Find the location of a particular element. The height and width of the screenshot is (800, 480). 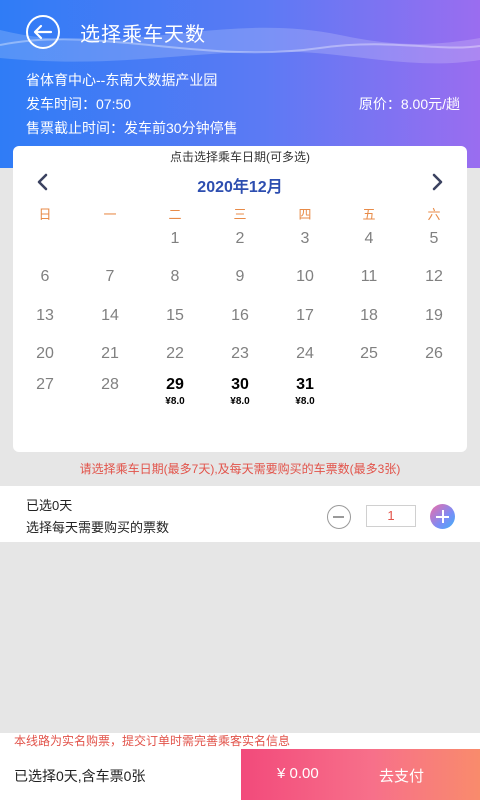

calendar-day: 6 is located at coordinates (45, 277).